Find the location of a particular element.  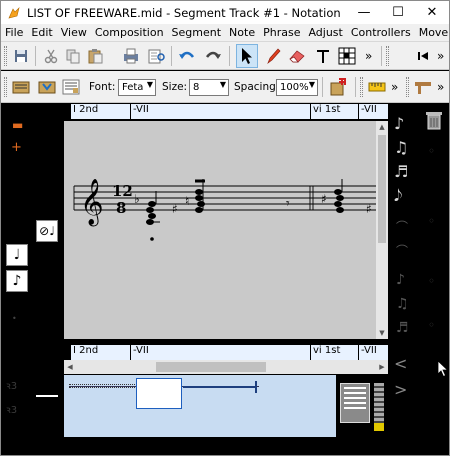

close-button: ✕ is located at coordinates (432, 12).